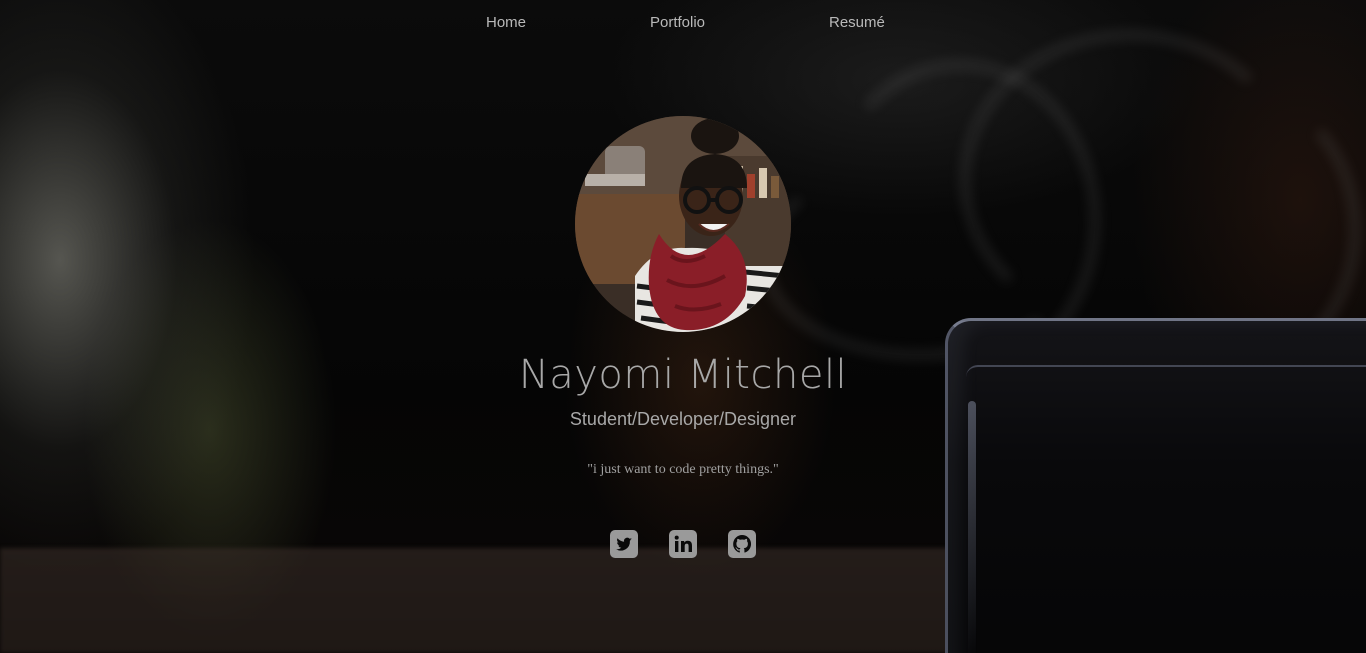  I want to click on profile-quote: "i just want to code pretty things.", so click(683, 469).